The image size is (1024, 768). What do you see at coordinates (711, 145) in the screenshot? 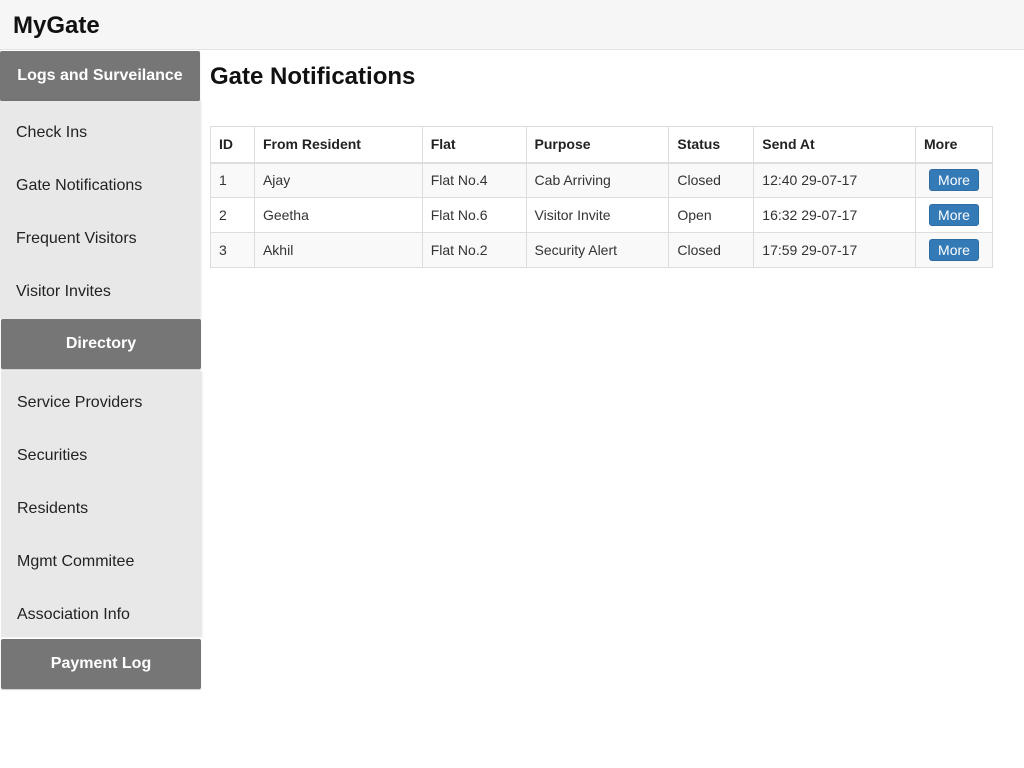
I see `column-header-status: Status` at bounding box center [711, 145].